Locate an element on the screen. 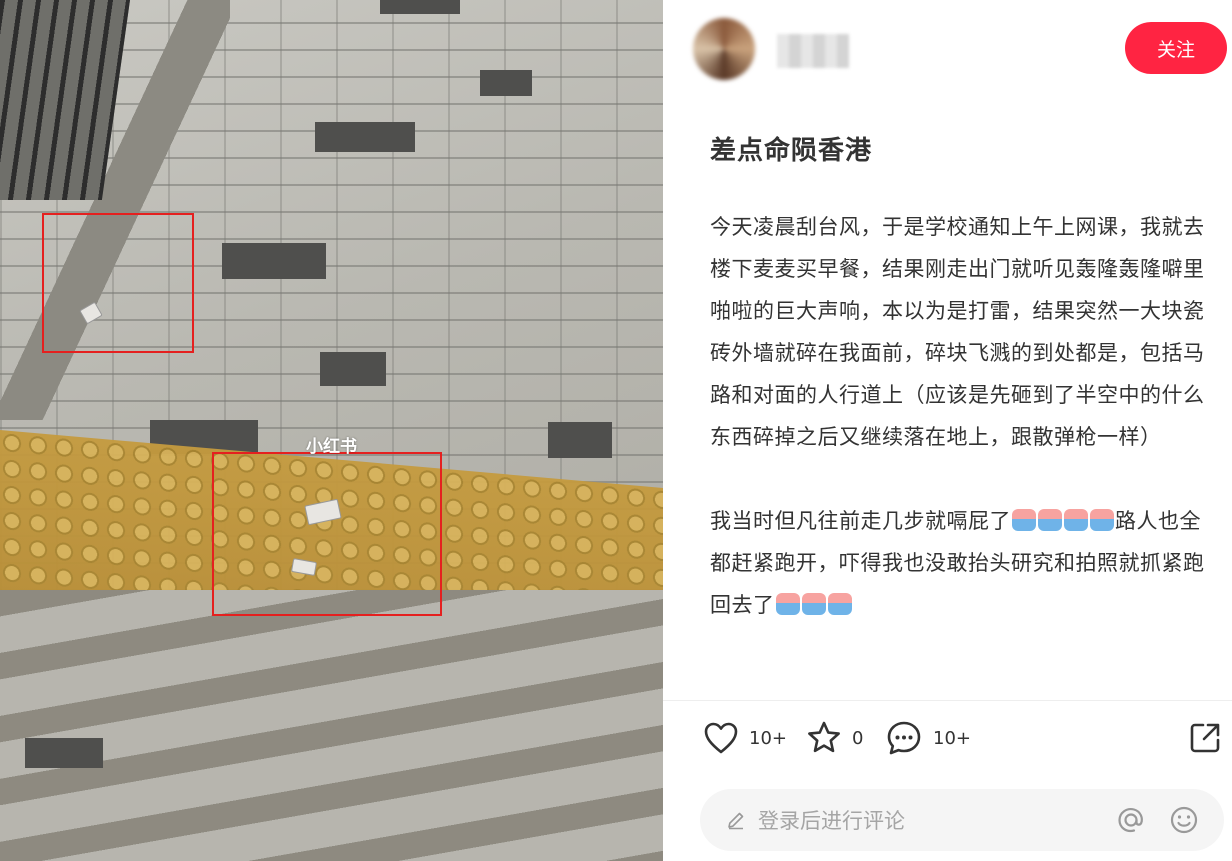  author-row: 关注 is located at coordinates (960, 49).